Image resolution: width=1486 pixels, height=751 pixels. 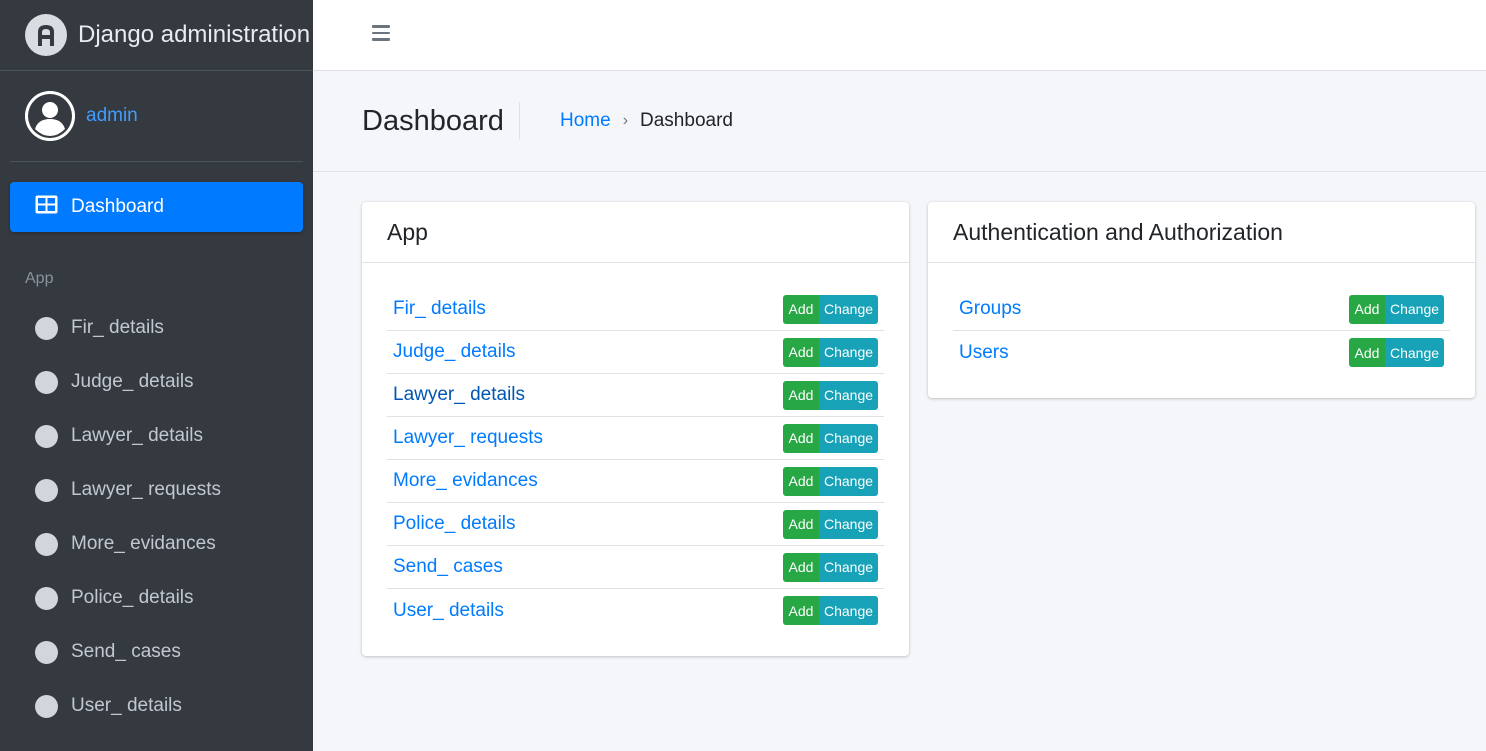 What do you see at coordinates (146, 489) in the screenshot?
I see `sidebar-item-label: Lawyer_ requests` at bounding box center [146, 489].